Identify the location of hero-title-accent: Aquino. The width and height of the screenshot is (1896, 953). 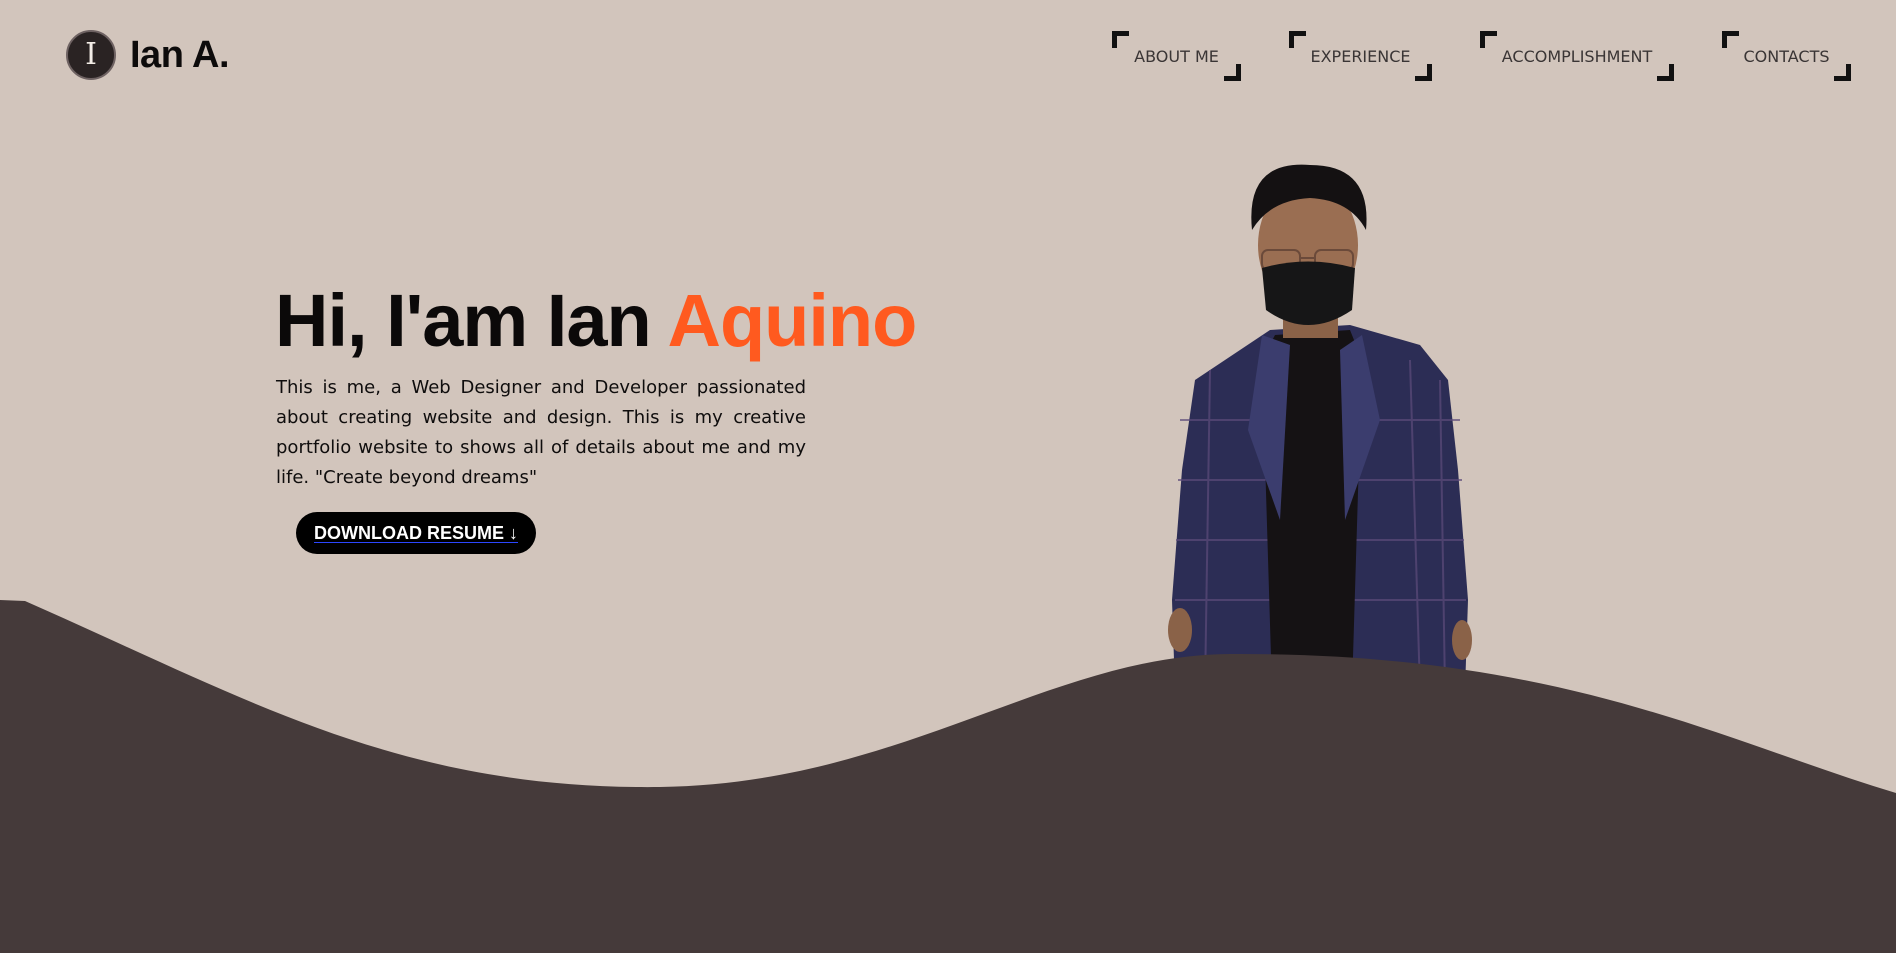
(792, 320).